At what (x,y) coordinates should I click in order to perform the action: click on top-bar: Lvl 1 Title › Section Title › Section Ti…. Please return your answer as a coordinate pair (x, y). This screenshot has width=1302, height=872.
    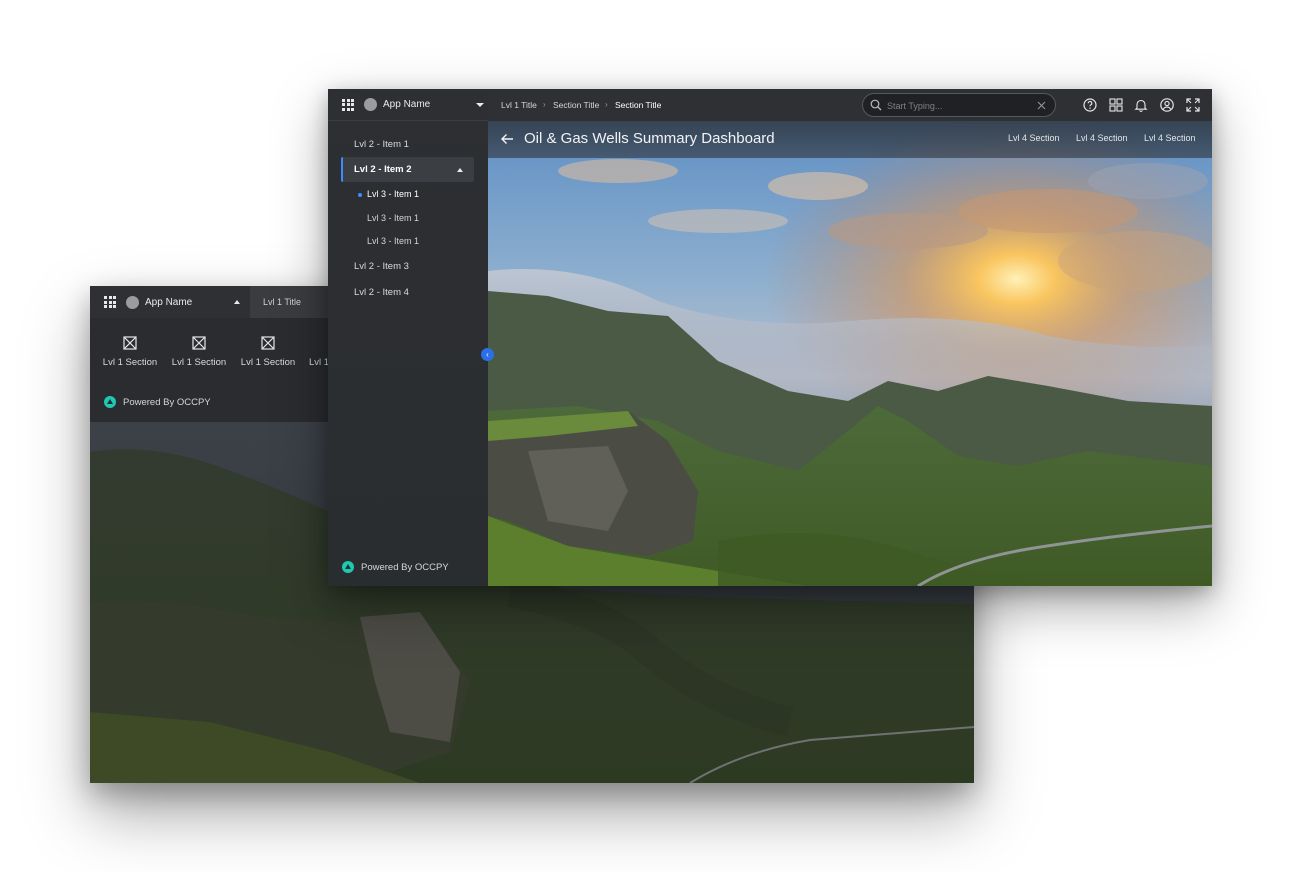
    Looking at the image, I should click on (850, 105).